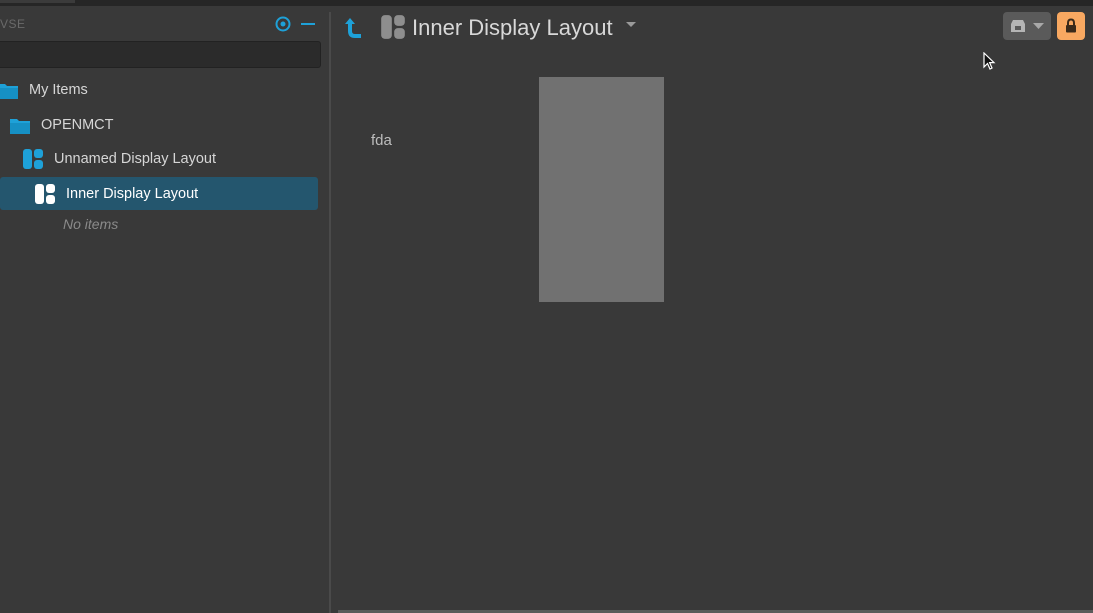 Image resolution: width=1093 pixels, height=613 pixels. Describe the element at coordinates (1027, 26) in the screenshot. I see `view-switcher-button` at that location.